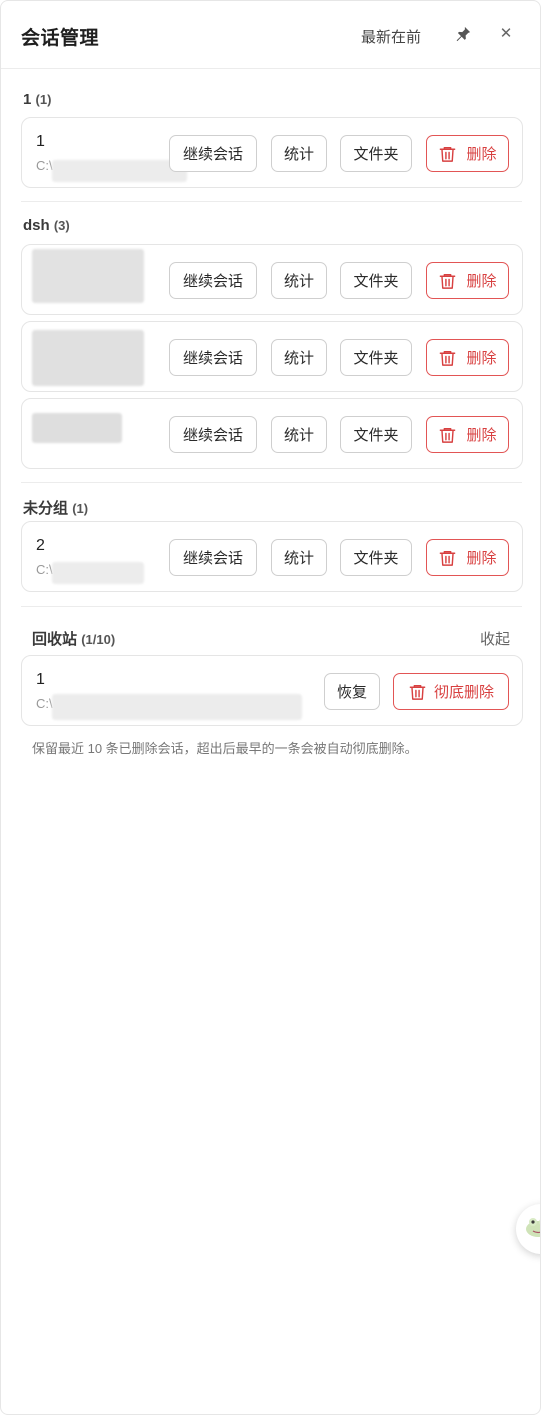 This screenshot has width=541, height=1415. What do you see at coordinates (272, 690) in the screenshot?
I see `deleted-session-card: 1 C:\ 恢复 彻底删除` at bounding box center [272, 690].